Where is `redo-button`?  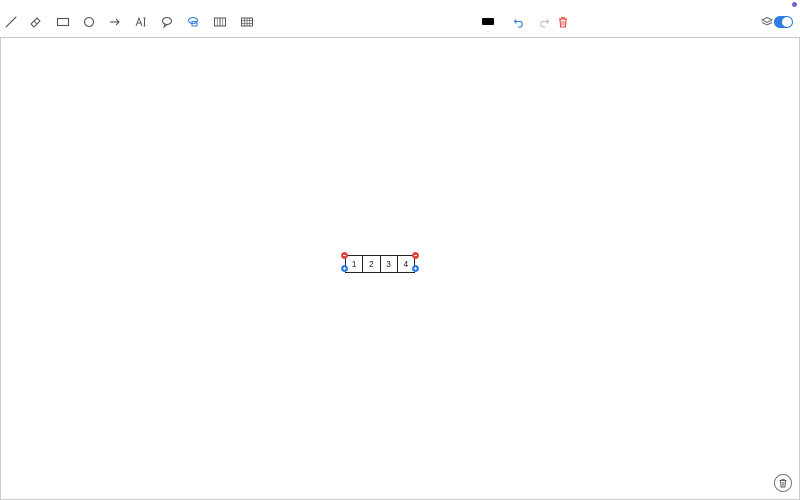 redo-button is located at coordinates (544, 22).